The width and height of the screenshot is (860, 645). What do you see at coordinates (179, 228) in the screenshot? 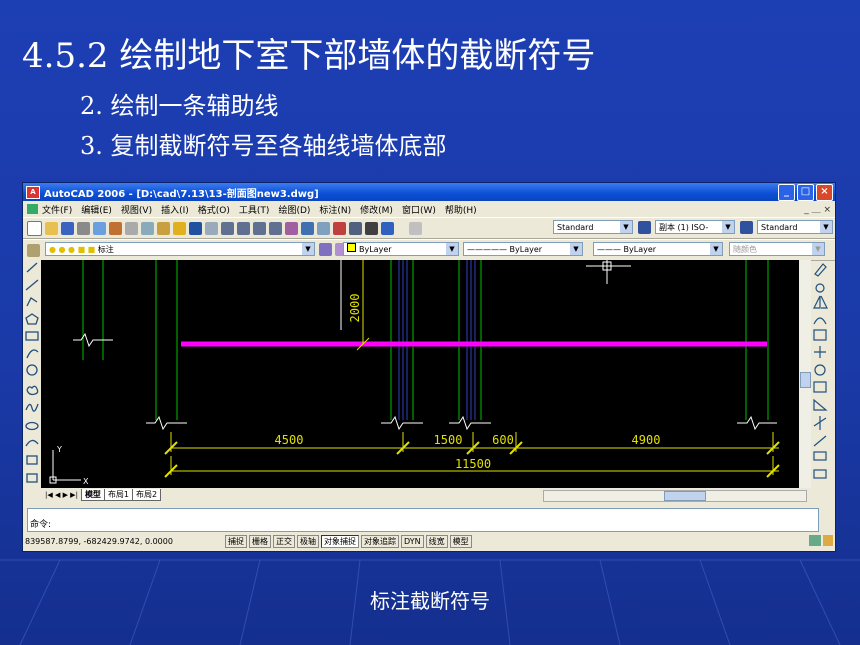
I see `match-properties-icon` at bounding box center [179, 228].